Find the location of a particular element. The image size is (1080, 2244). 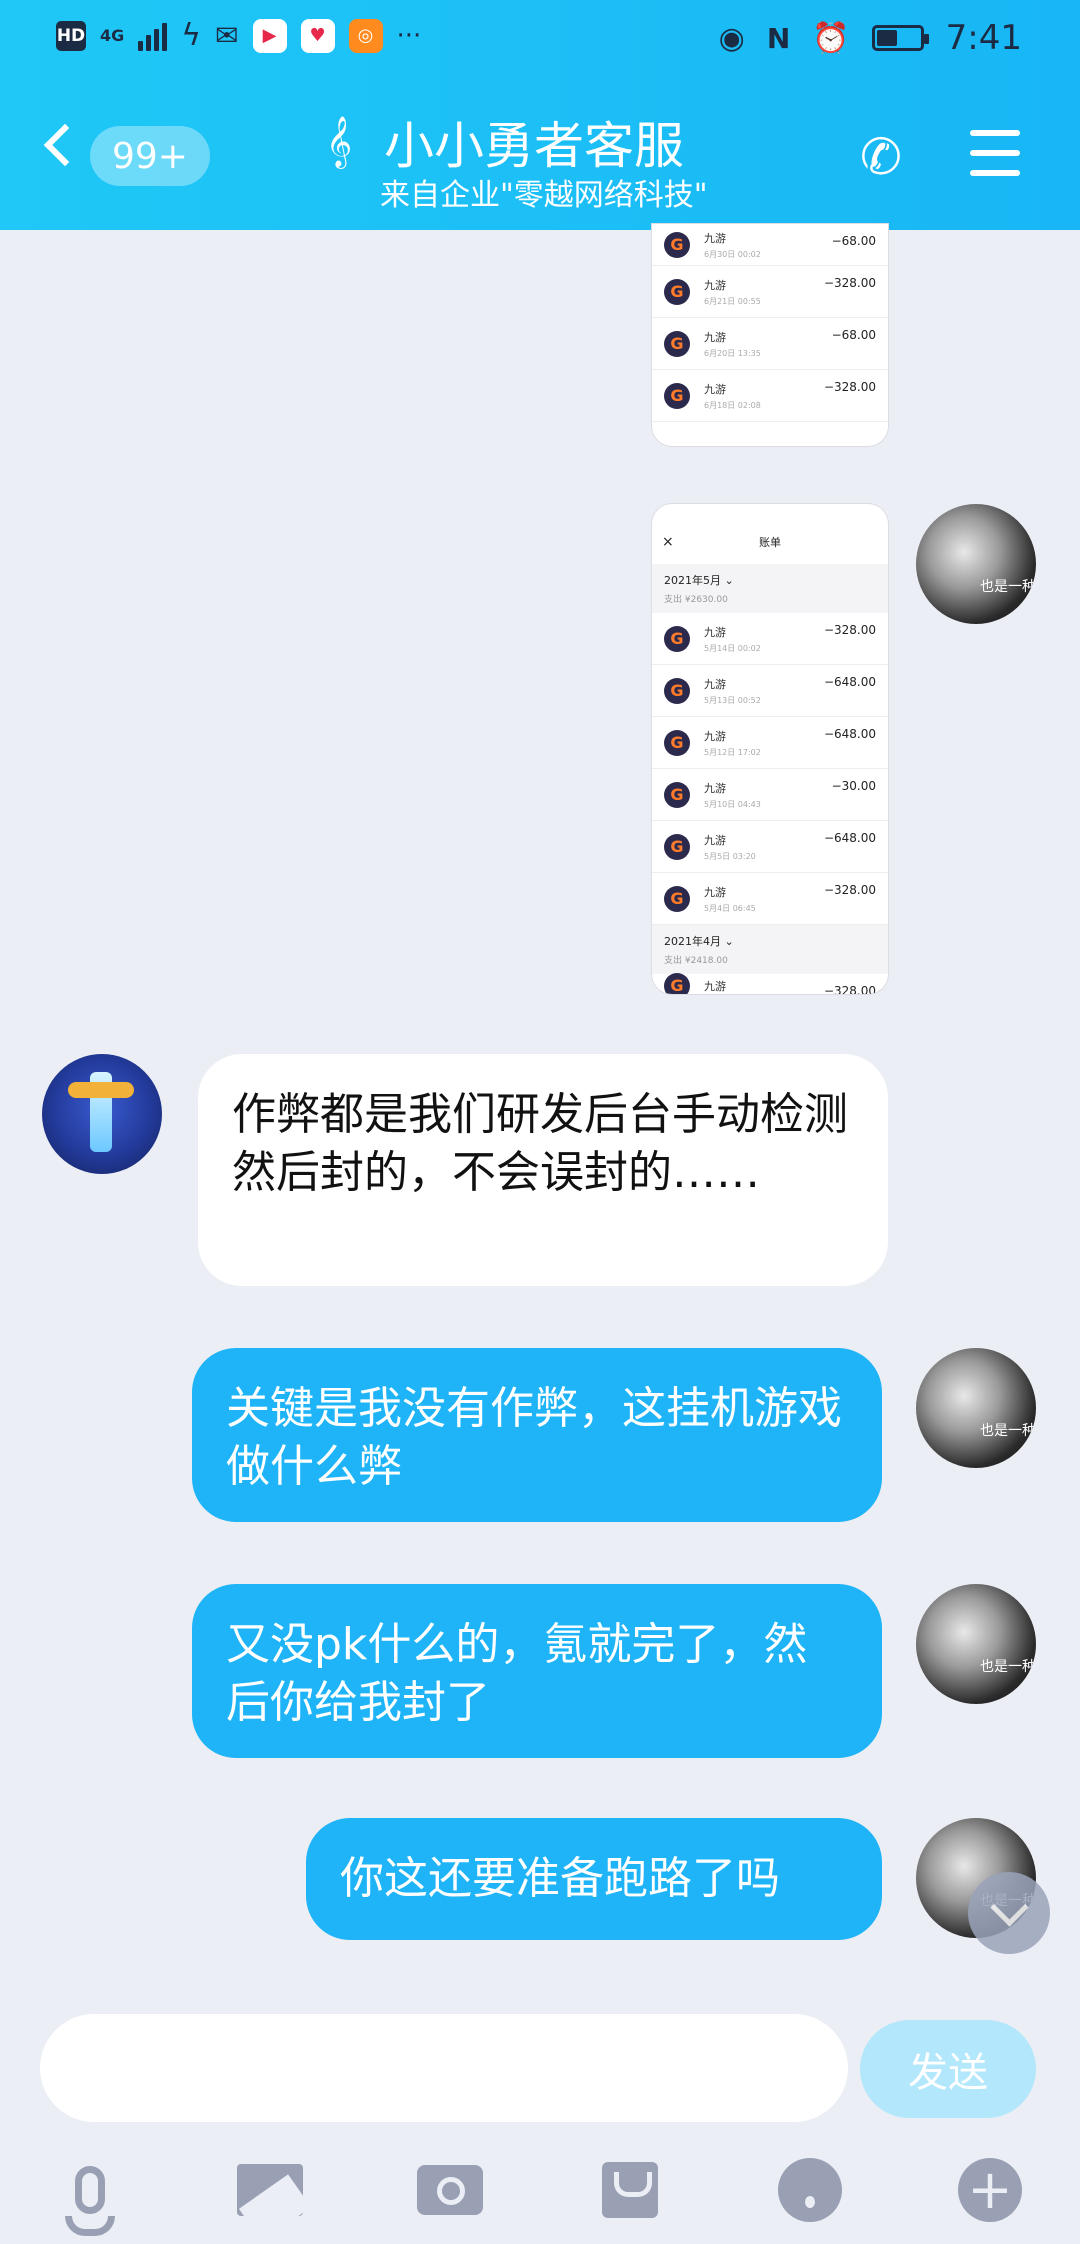

message-bubble-outgoing: 关键是我没有作弊，这挂机游戏做什么弊 is located at coordinates (537, 1435).